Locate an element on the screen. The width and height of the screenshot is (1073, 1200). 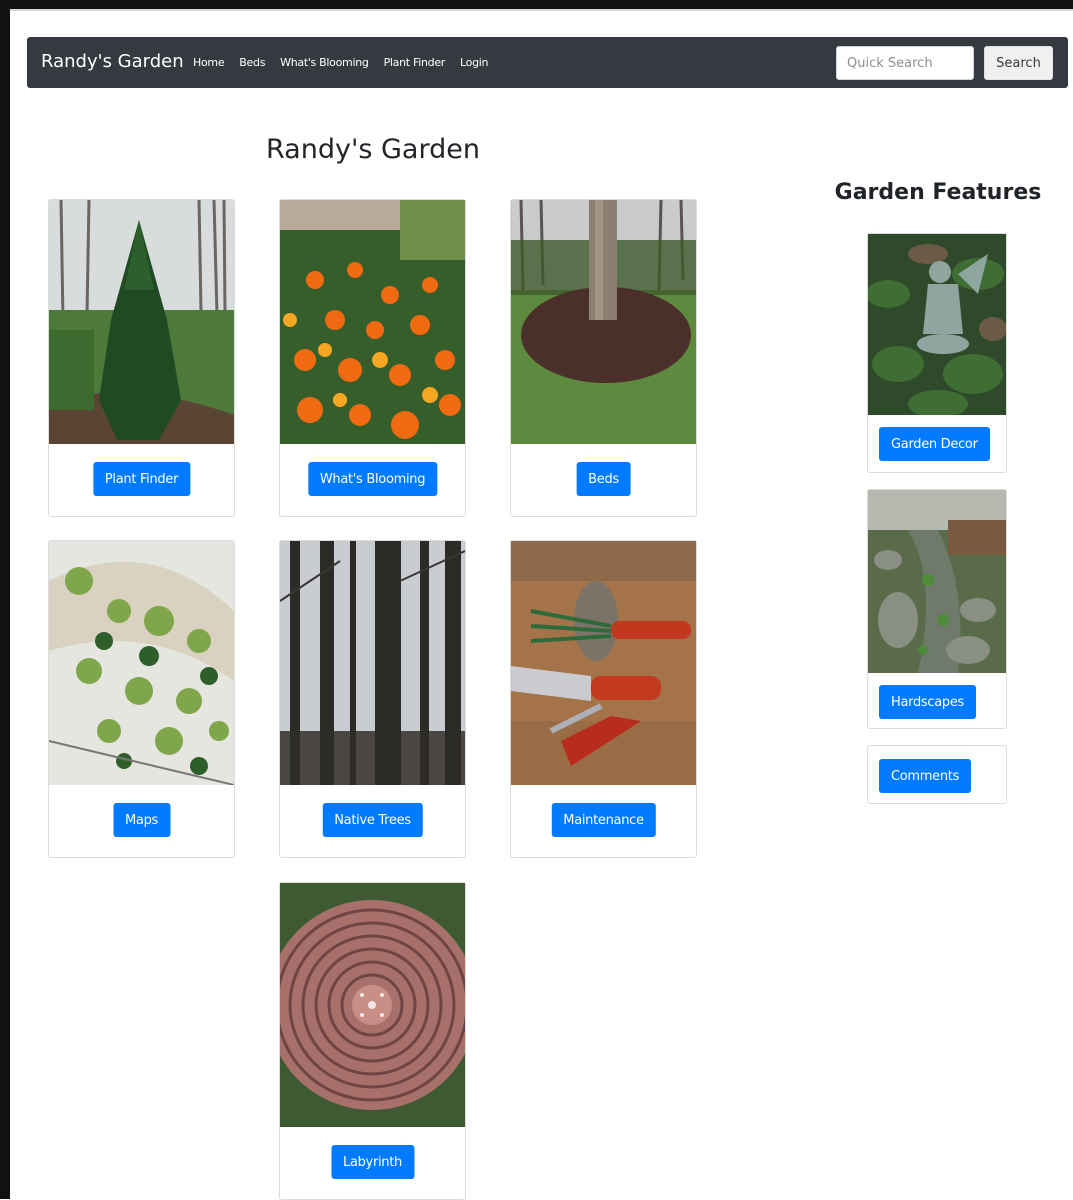
whats-blooming-button: What's Blooming is located at coordinates (372, 479).